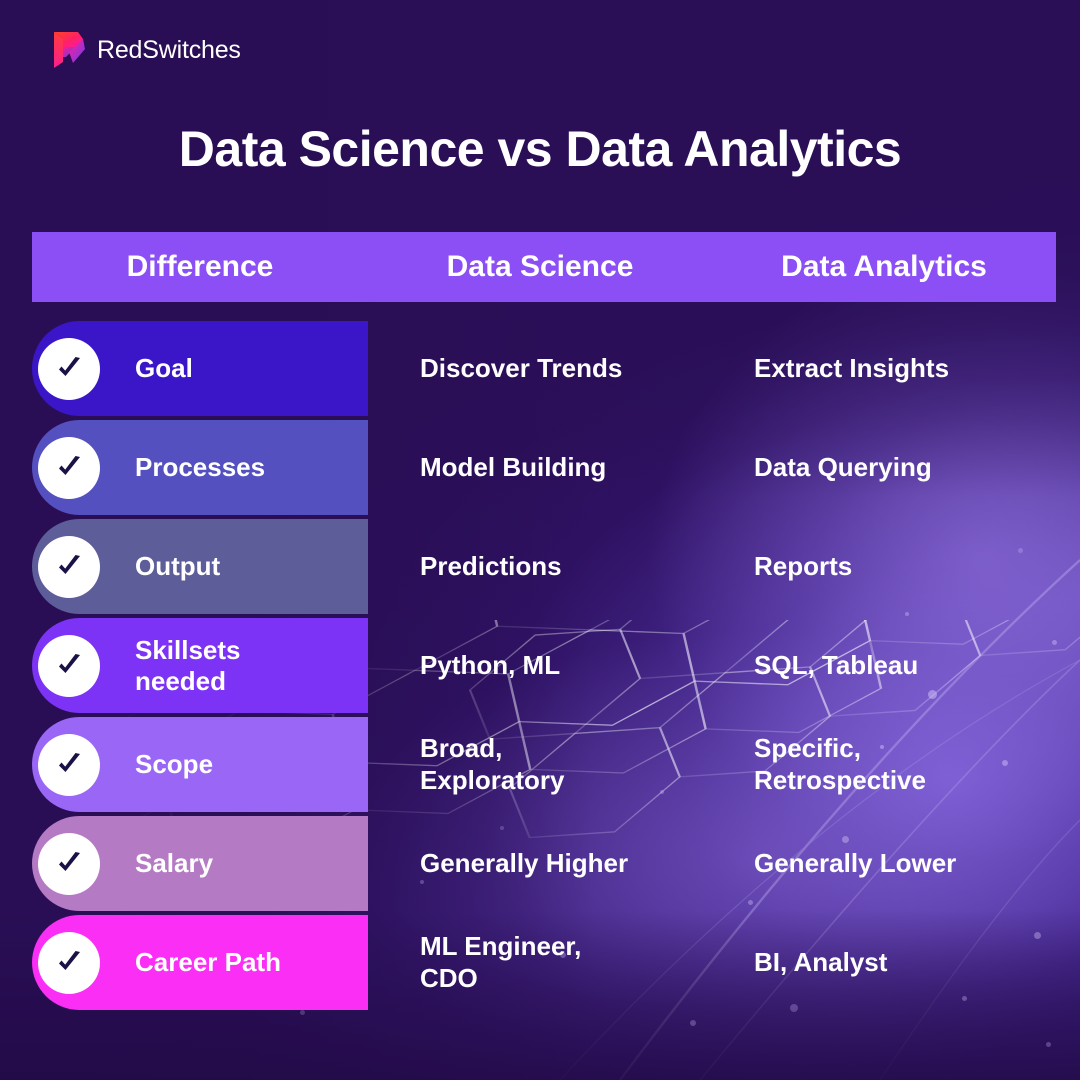 The height and width of the screenshot is (1080, 1080). What do you see at coordinates (490, 664) in the screenshot?
I see `data-science-value: Python, ML` at bounding box center [490, 664].